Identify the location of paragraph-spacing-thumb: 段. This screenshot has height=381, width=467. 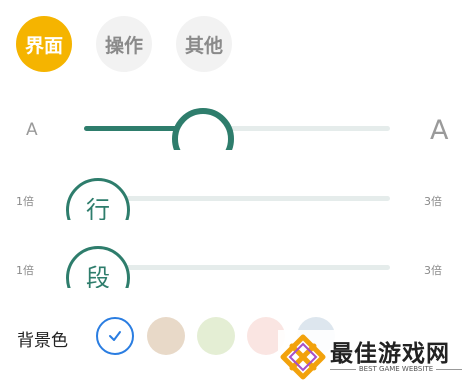
(98, 267).